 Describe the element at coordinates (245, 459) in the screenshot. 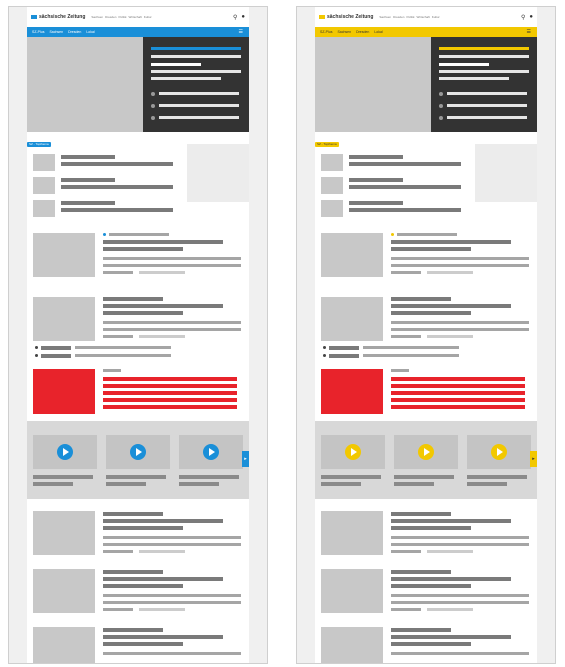

I see `chevron-right-icon: ▸` at that location.